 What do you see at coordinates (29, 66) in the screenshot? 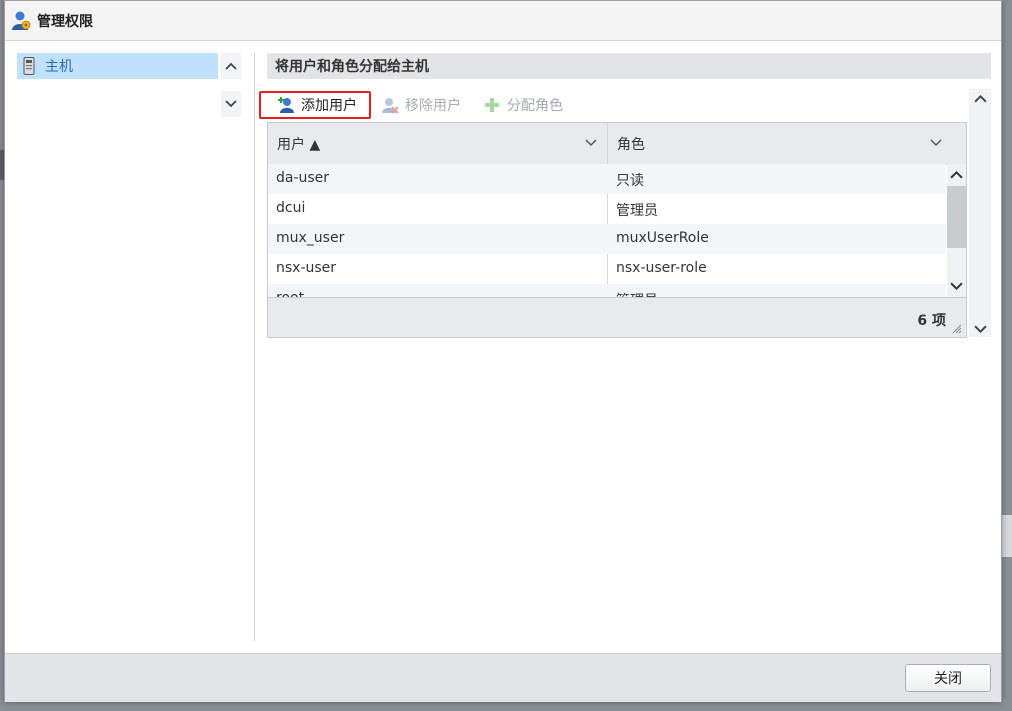
I see `host-icon` at bounding box center [29, 66].